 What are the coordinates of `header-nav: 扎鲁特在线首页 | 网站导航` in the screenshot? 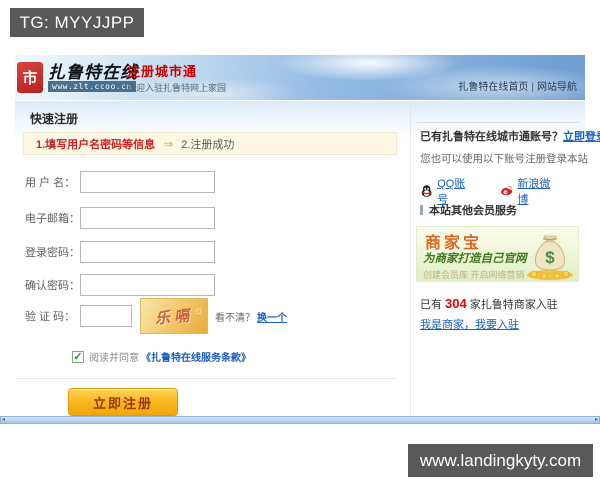 It's located at (517, 85).